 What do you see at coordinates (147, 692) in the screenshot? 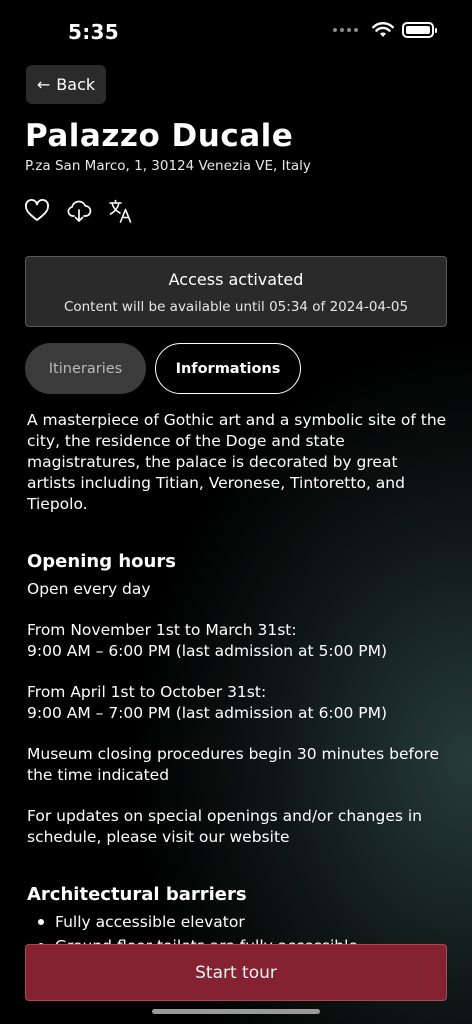
I see `summer-period: From April 1st to October 31st:` at bounding box center [147, 692].